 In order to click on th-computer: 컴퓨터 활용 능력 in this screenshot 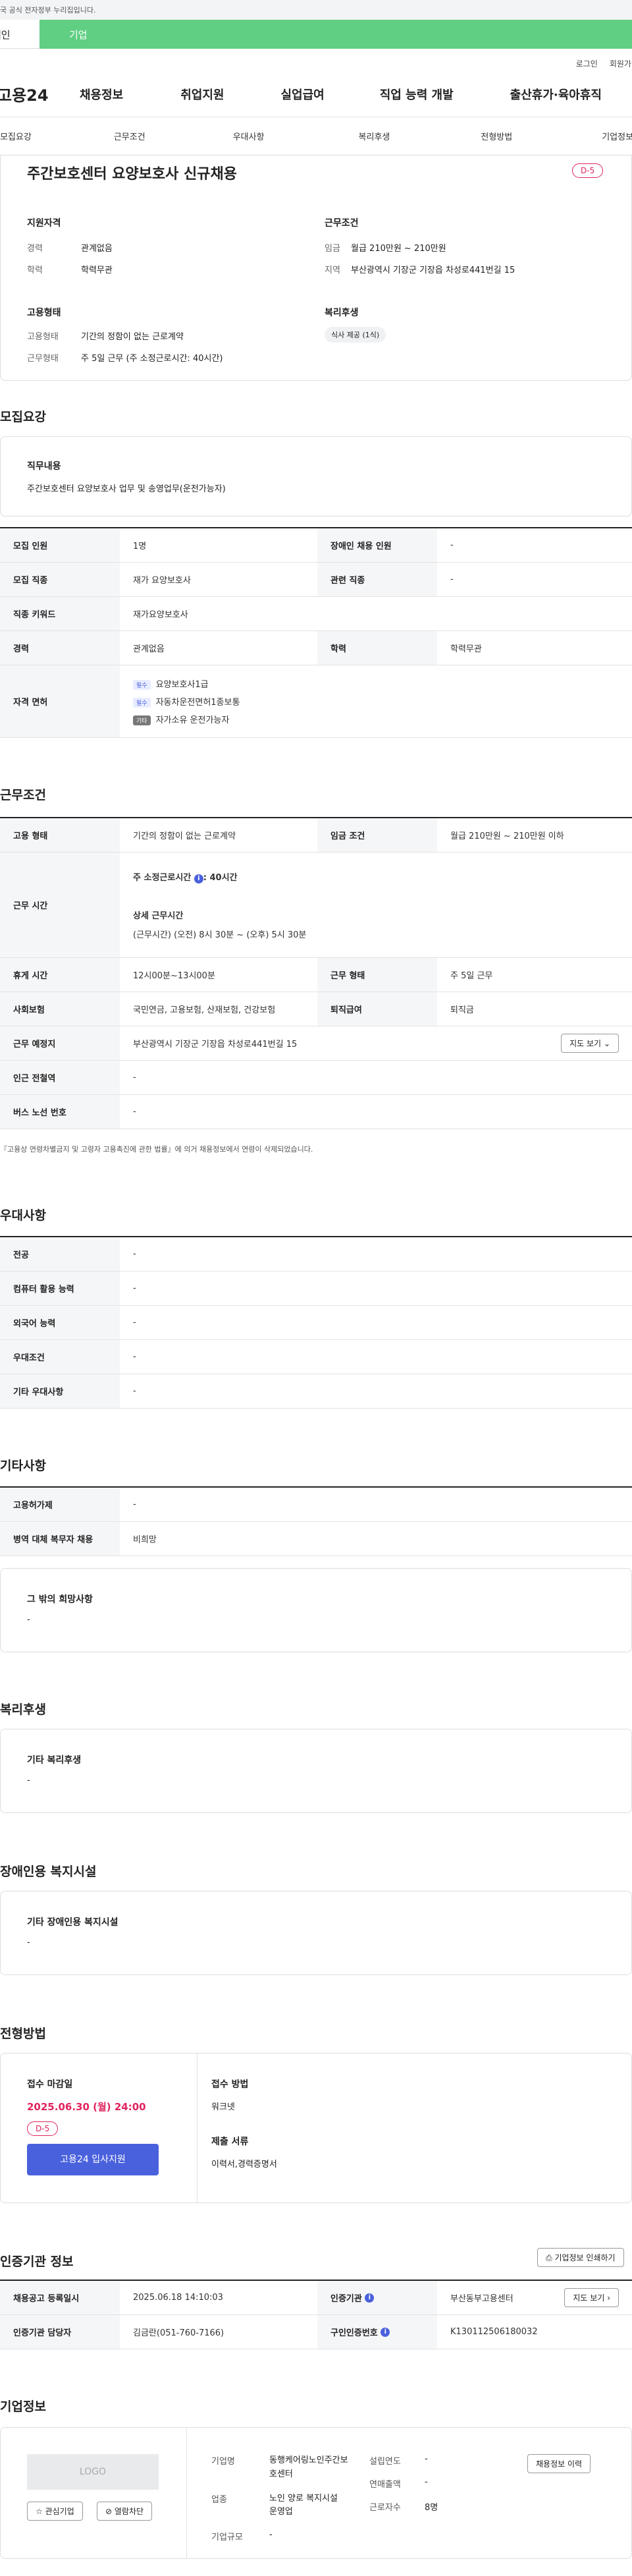, I will do `click(60, 1288)`.